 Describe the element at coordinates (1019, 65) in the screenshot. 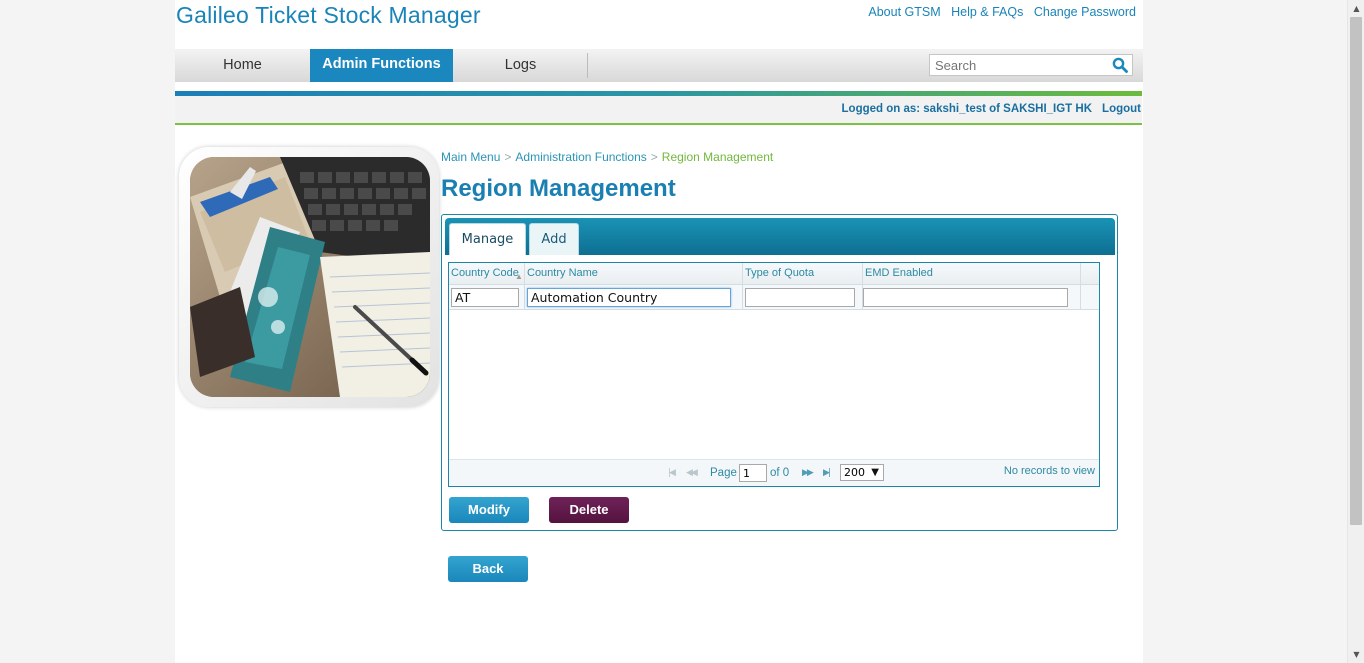

I see `search-input` at that location.